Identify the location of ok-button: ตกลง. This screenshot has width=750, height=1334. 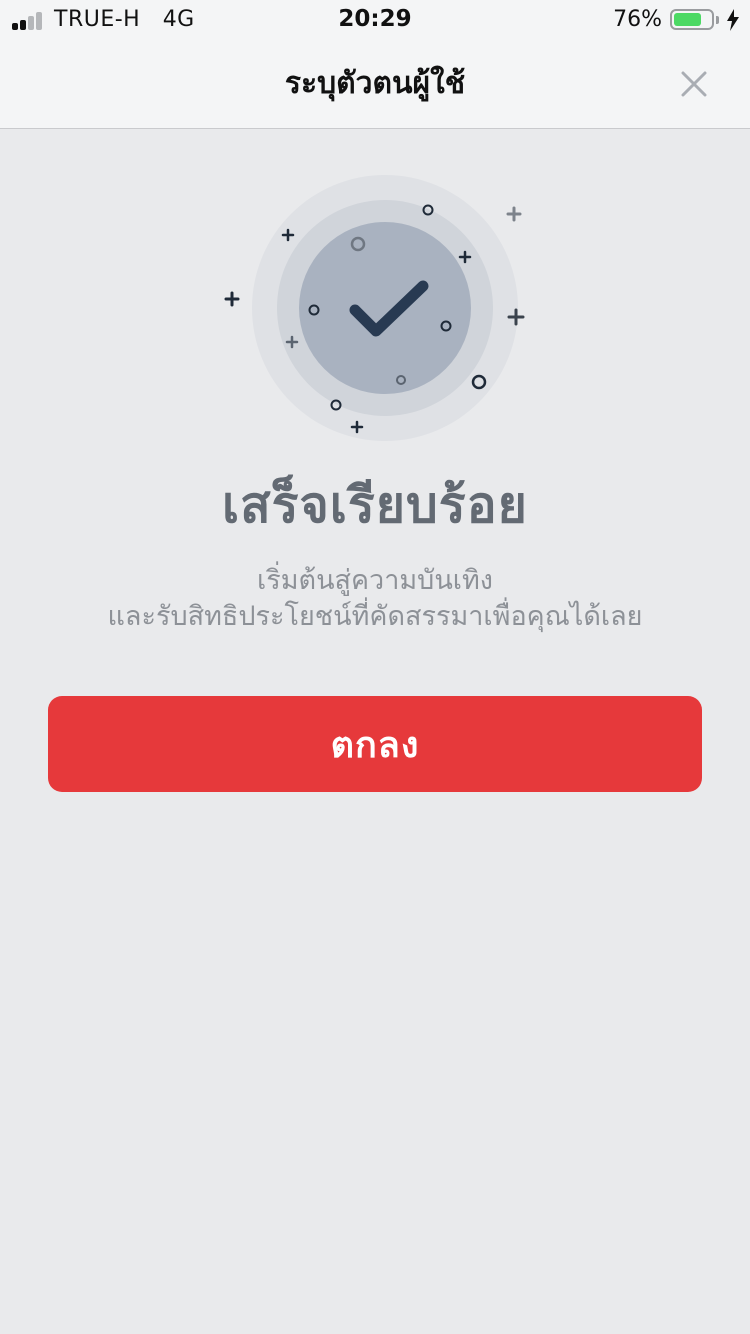
(375, 744).